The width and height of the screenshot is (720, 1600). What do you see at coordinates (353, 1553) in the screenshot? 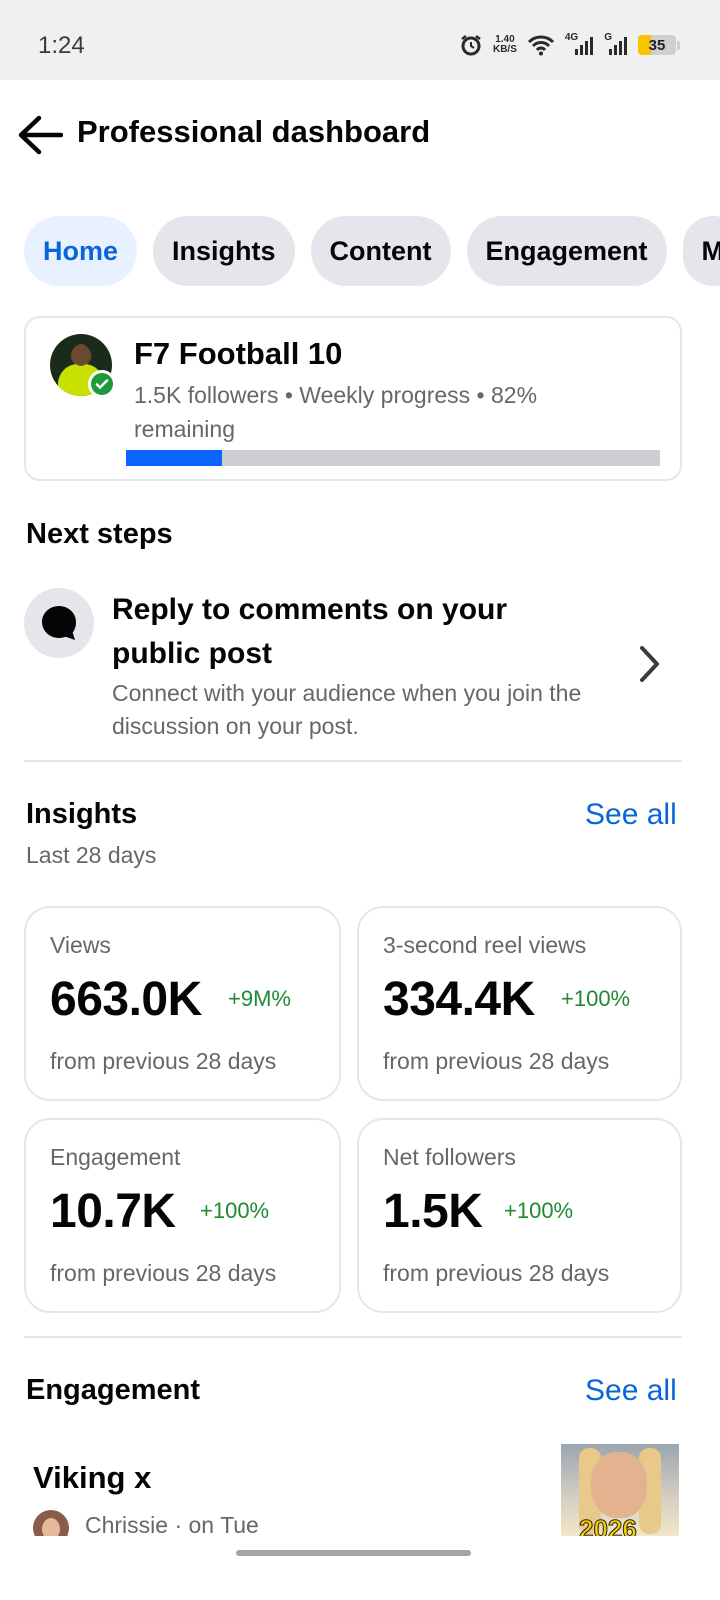
I see `home-indicator` at bounding box center [353, 1553].